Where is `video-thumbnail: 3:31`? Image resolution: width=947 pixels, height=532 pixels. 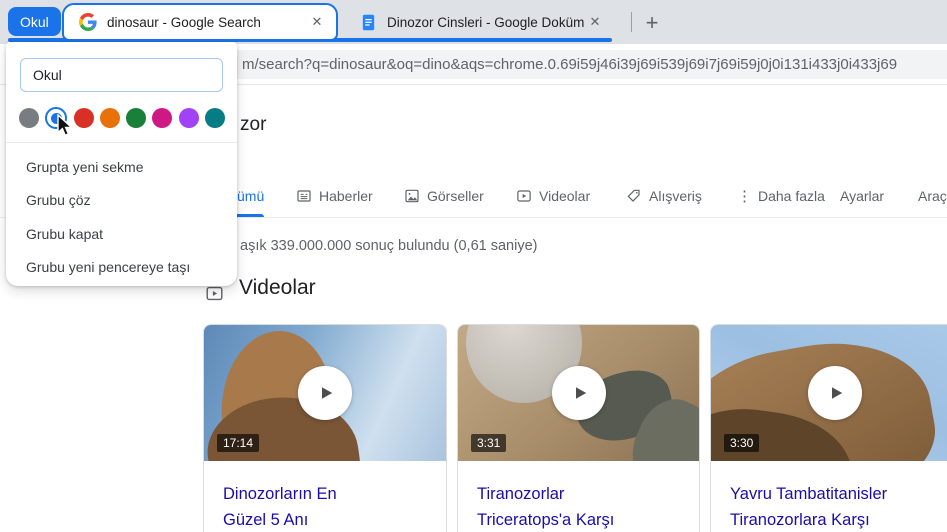 video-thumbnail: 3:31 is located at coordinates (578, 393).